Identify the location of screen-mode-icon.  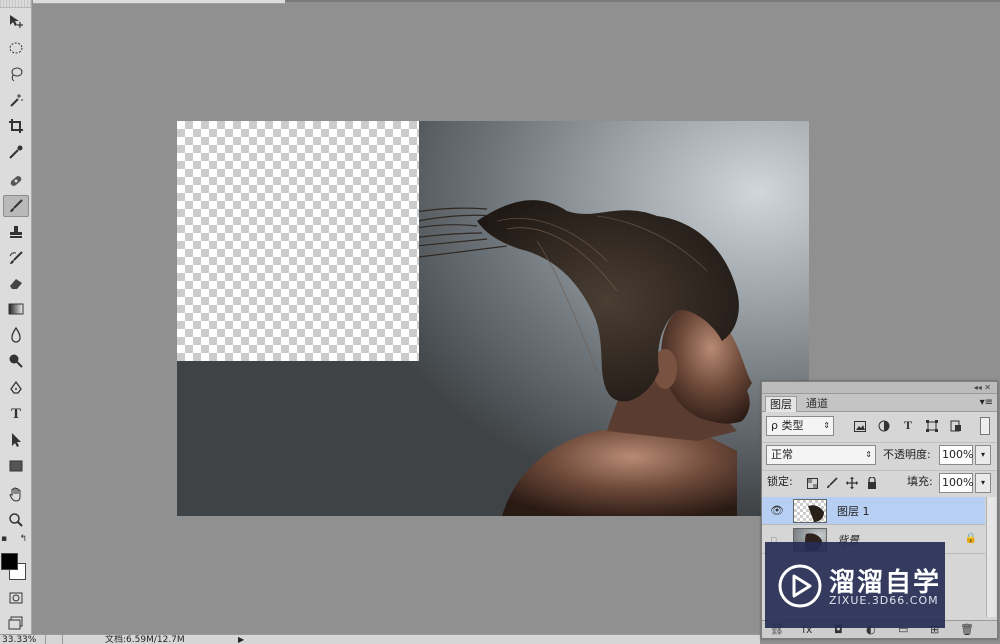
(15, 623).